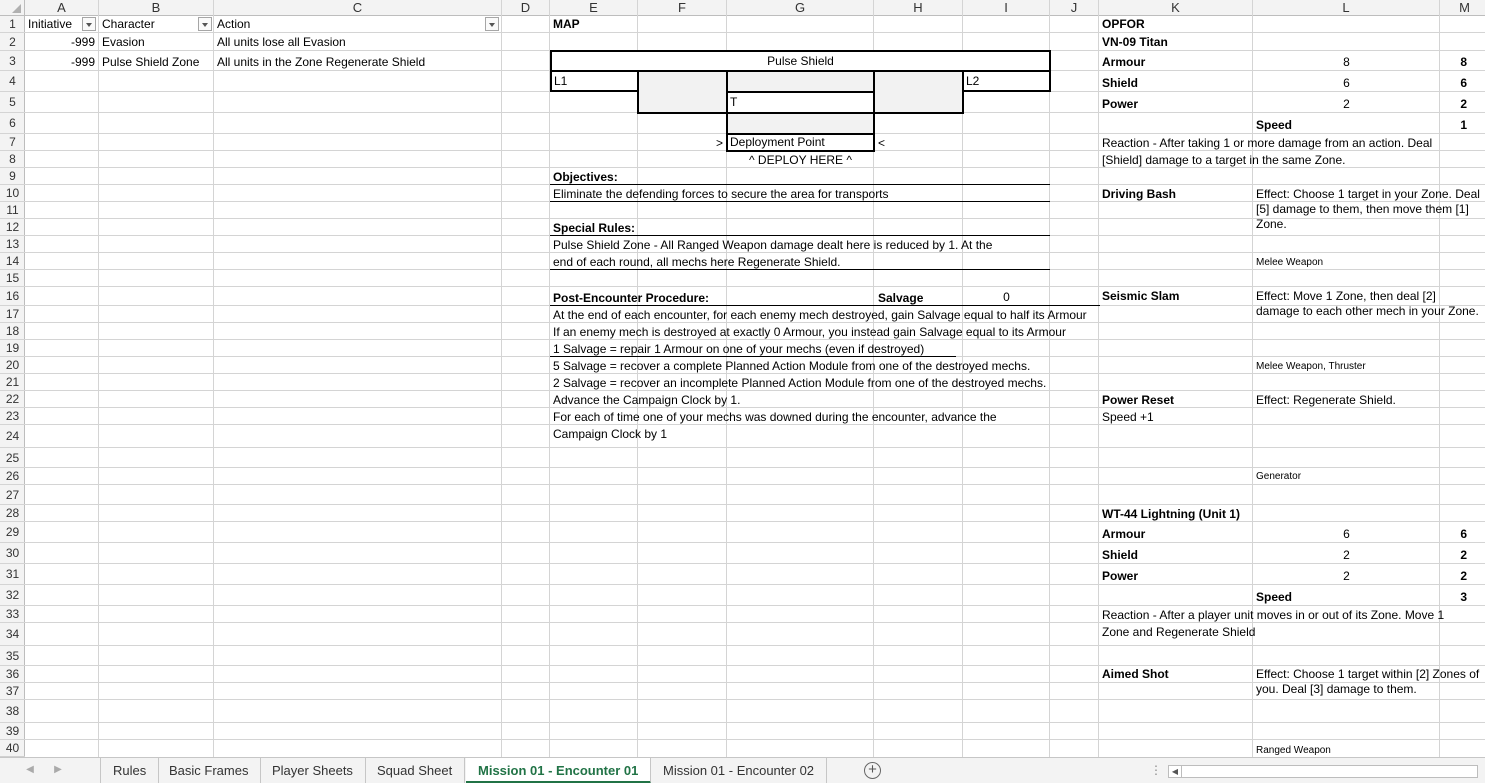  What do you see at coordinates (12, 278) in the screenshot?
I see `row-header: 15` at bounding box center [12, 278].